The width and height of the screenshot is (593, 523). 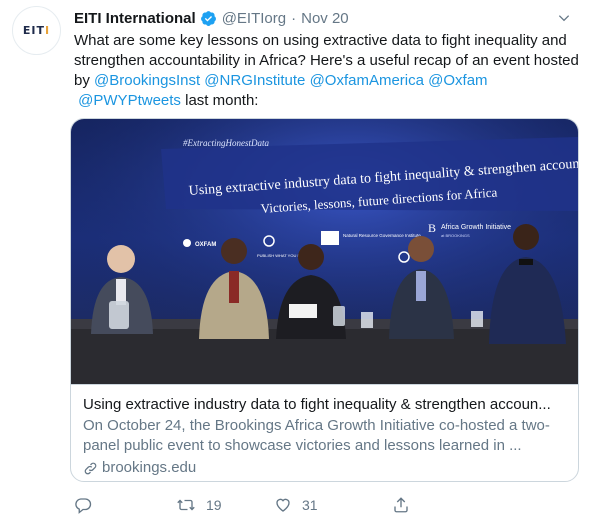 What do you see at coordinates (147, 80) in the screenshot?
I see `mention-link: @BrookingsInst` at bounding box center [147, 80].